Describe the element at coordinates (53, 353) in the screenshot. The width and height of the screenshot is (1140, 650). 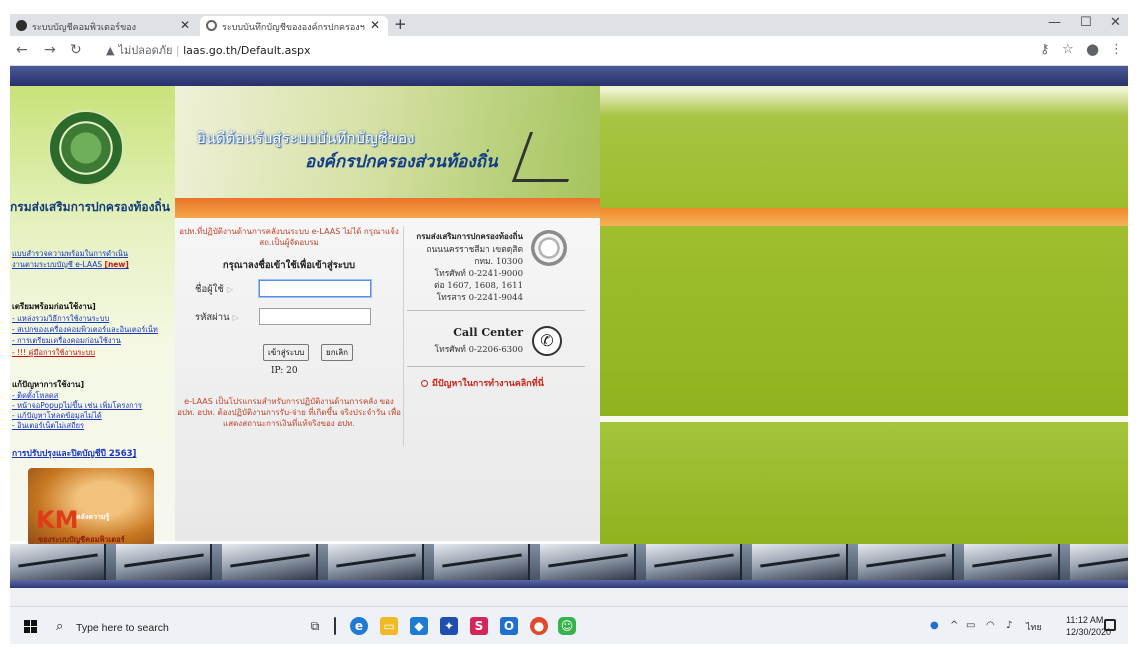
I see `prep-link-manual: - !!! คู่มือการใช้งานระบบ` at that location.